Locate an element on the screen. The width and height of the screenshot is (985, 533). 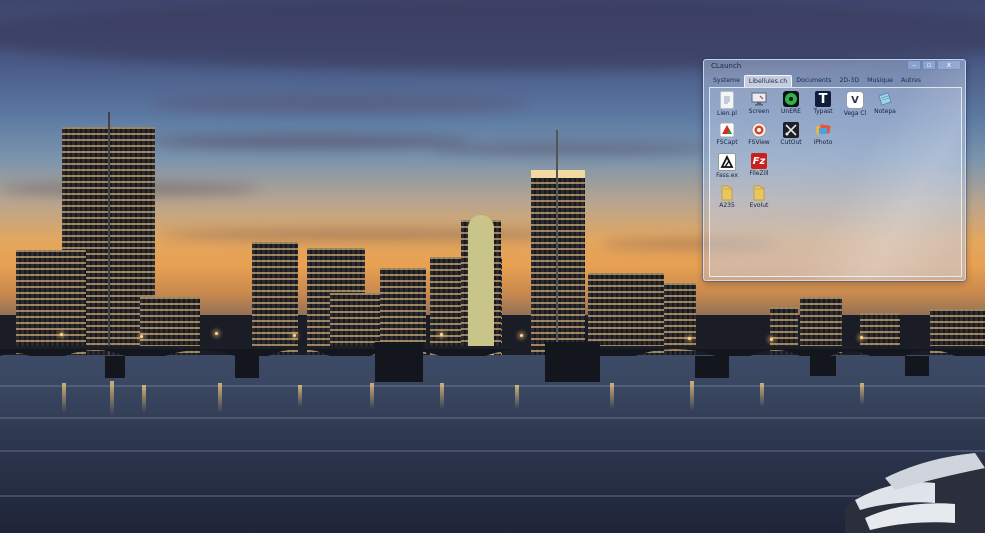
launcher-item-label: CutOut is located at coordinates (791, 142).